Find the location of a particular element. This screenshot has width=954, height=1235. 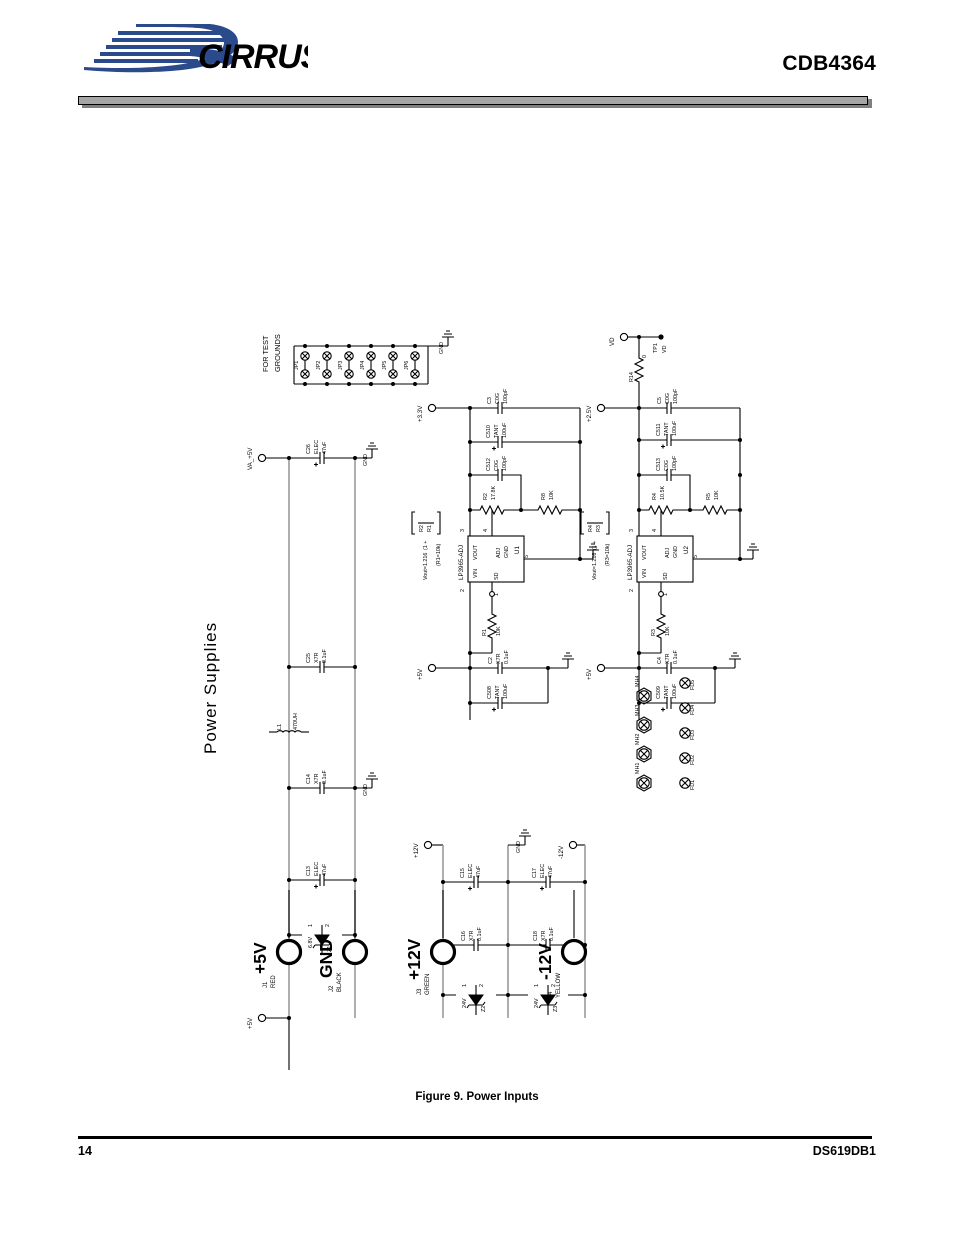

capacitor-c16-value: 0.1uF is located at coordinates (480, 934).